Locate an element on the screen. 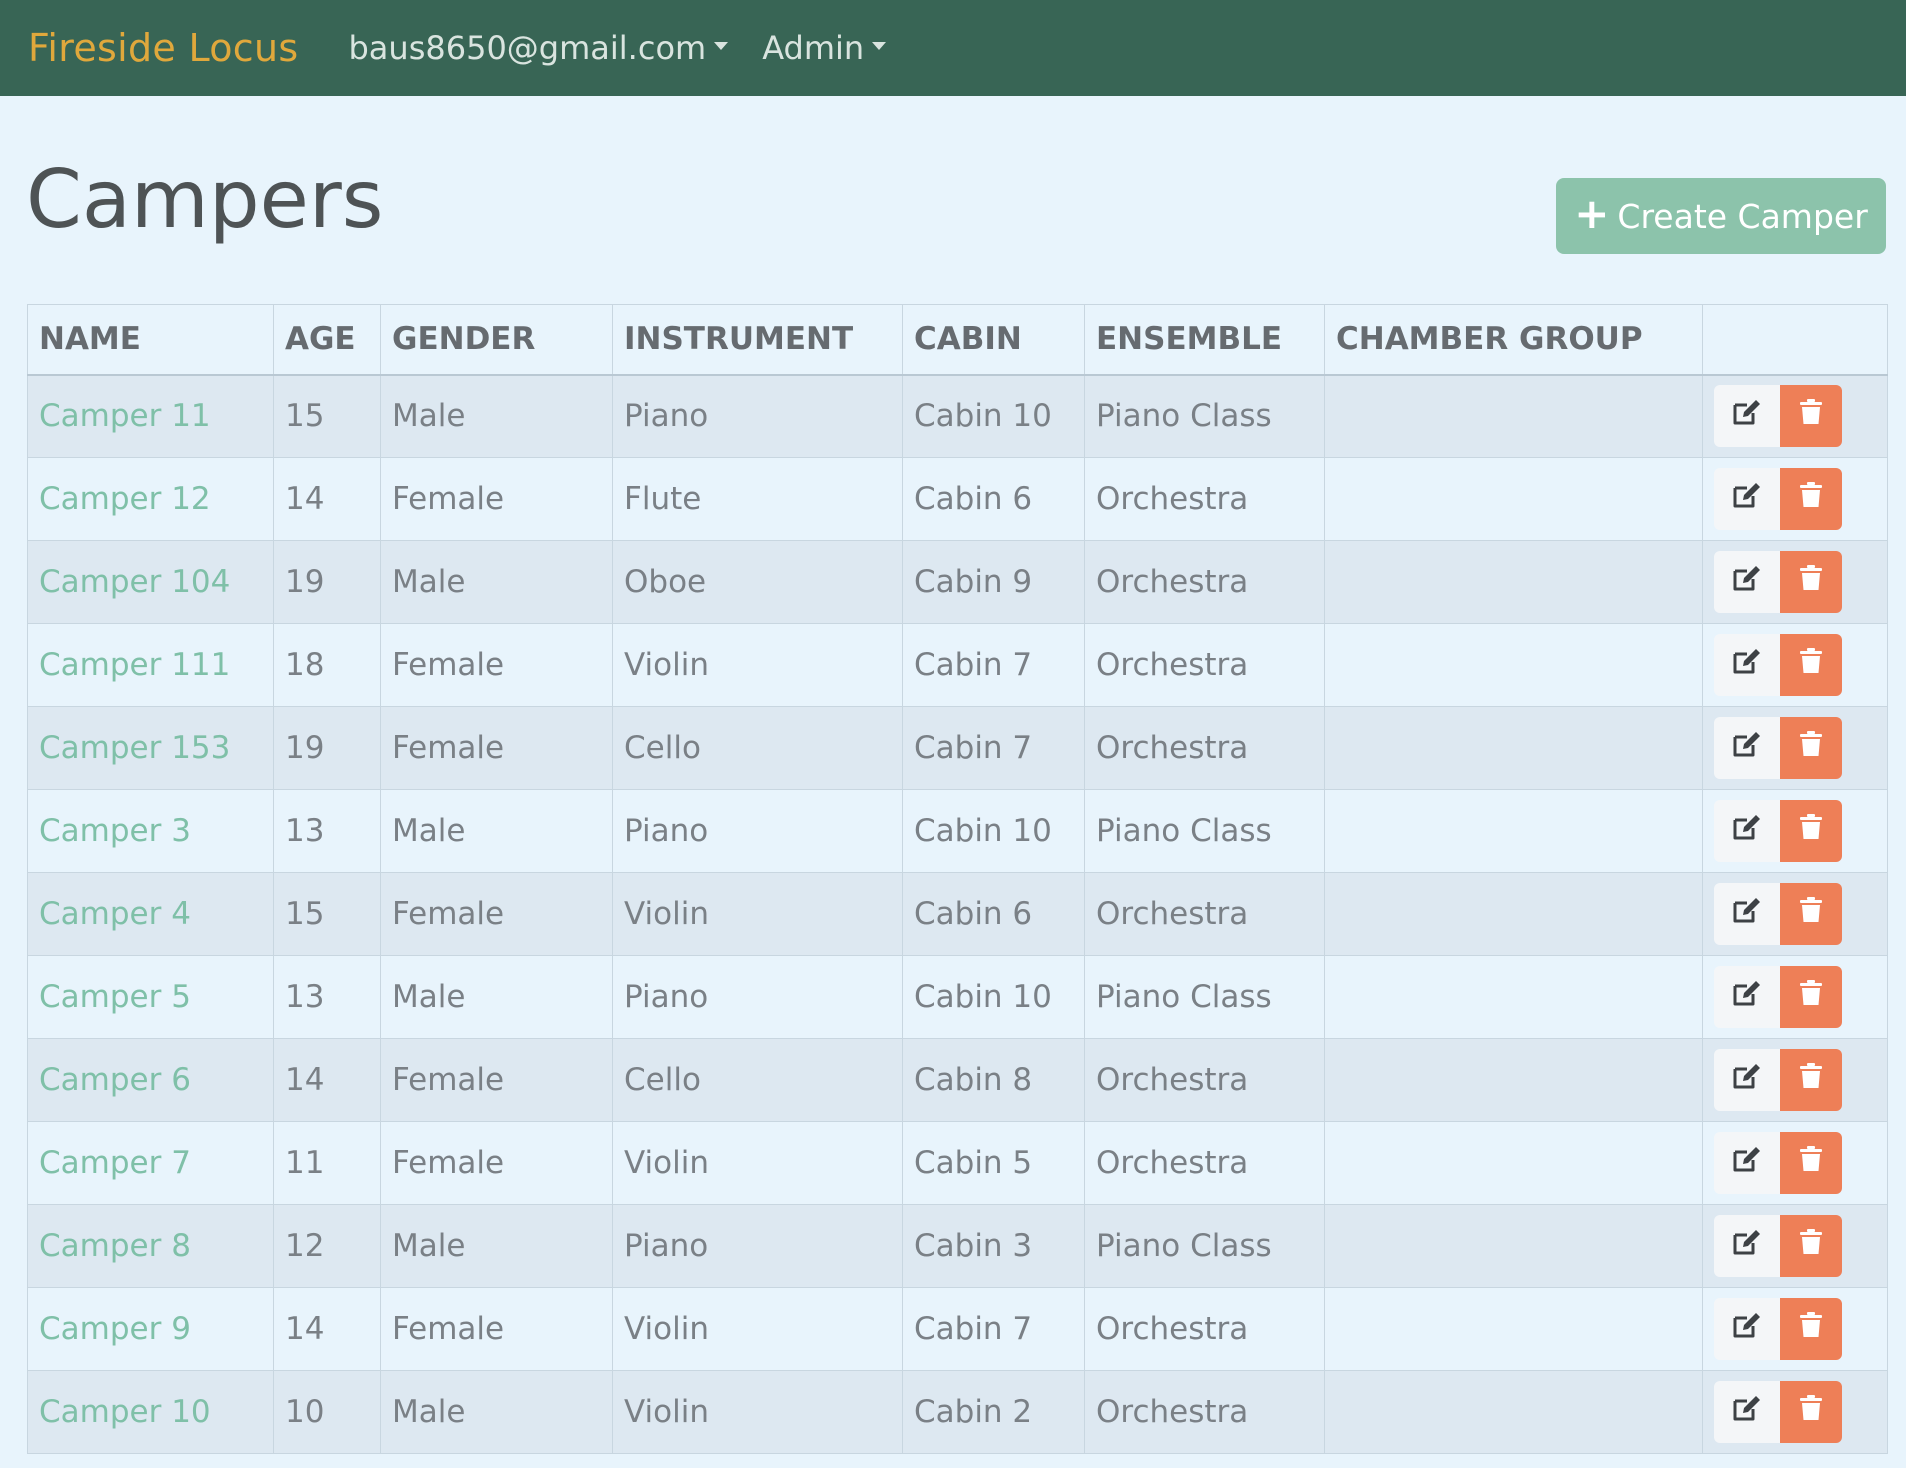 The image size is (1906, 1468). camper-name-link: Camper 7 is located at coordinates (150, 1163).